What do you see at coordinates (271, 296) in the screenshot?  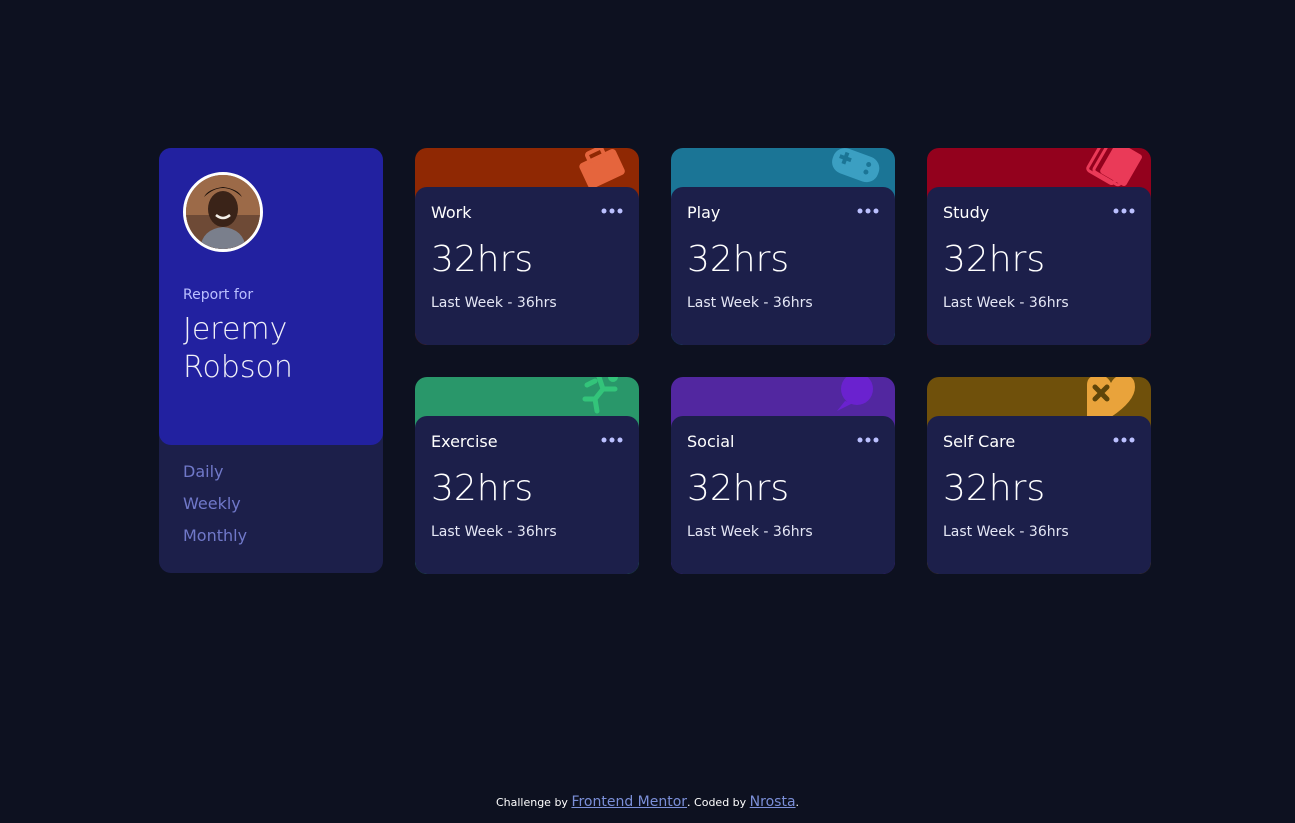 I see `profile-header: Report for Jeremy Robson` at bounding box center [271, 296].